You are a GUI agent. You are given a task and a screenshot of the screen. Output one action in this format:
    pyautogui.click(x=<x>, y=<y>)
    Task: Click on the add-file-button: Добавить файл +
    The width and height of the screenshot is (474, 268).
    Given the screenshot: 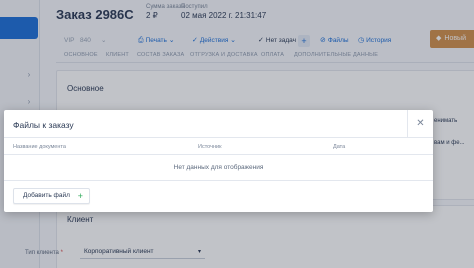 What is the action you would take?
    pyautogui.click(x=51, y=196)
    